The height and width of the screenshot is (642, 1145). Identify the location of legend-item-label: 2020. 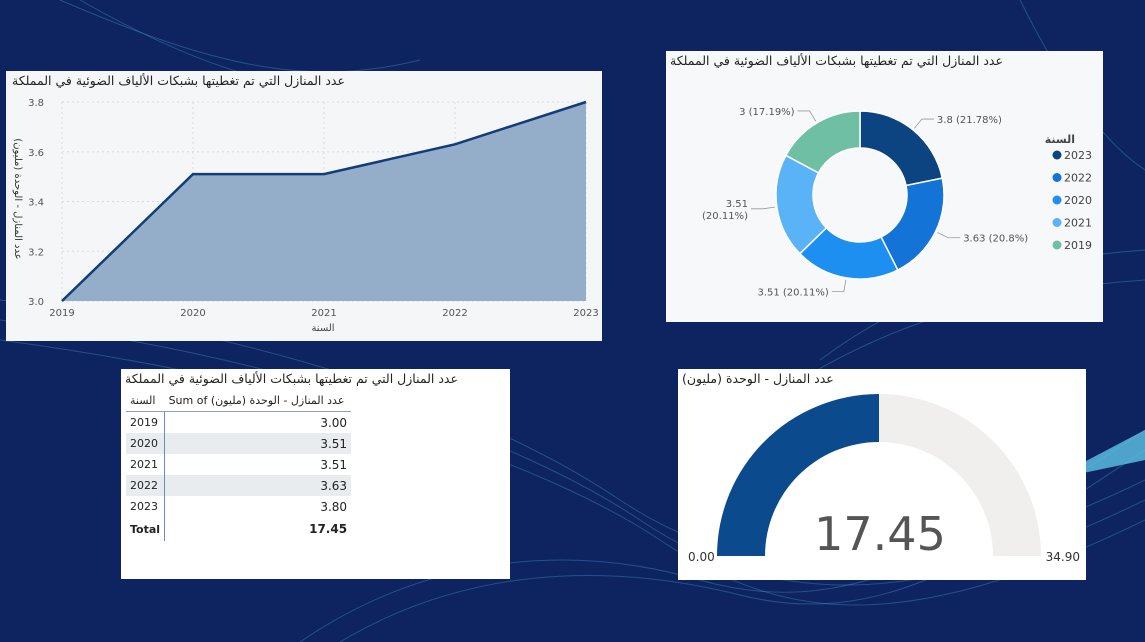
(1078, 200).